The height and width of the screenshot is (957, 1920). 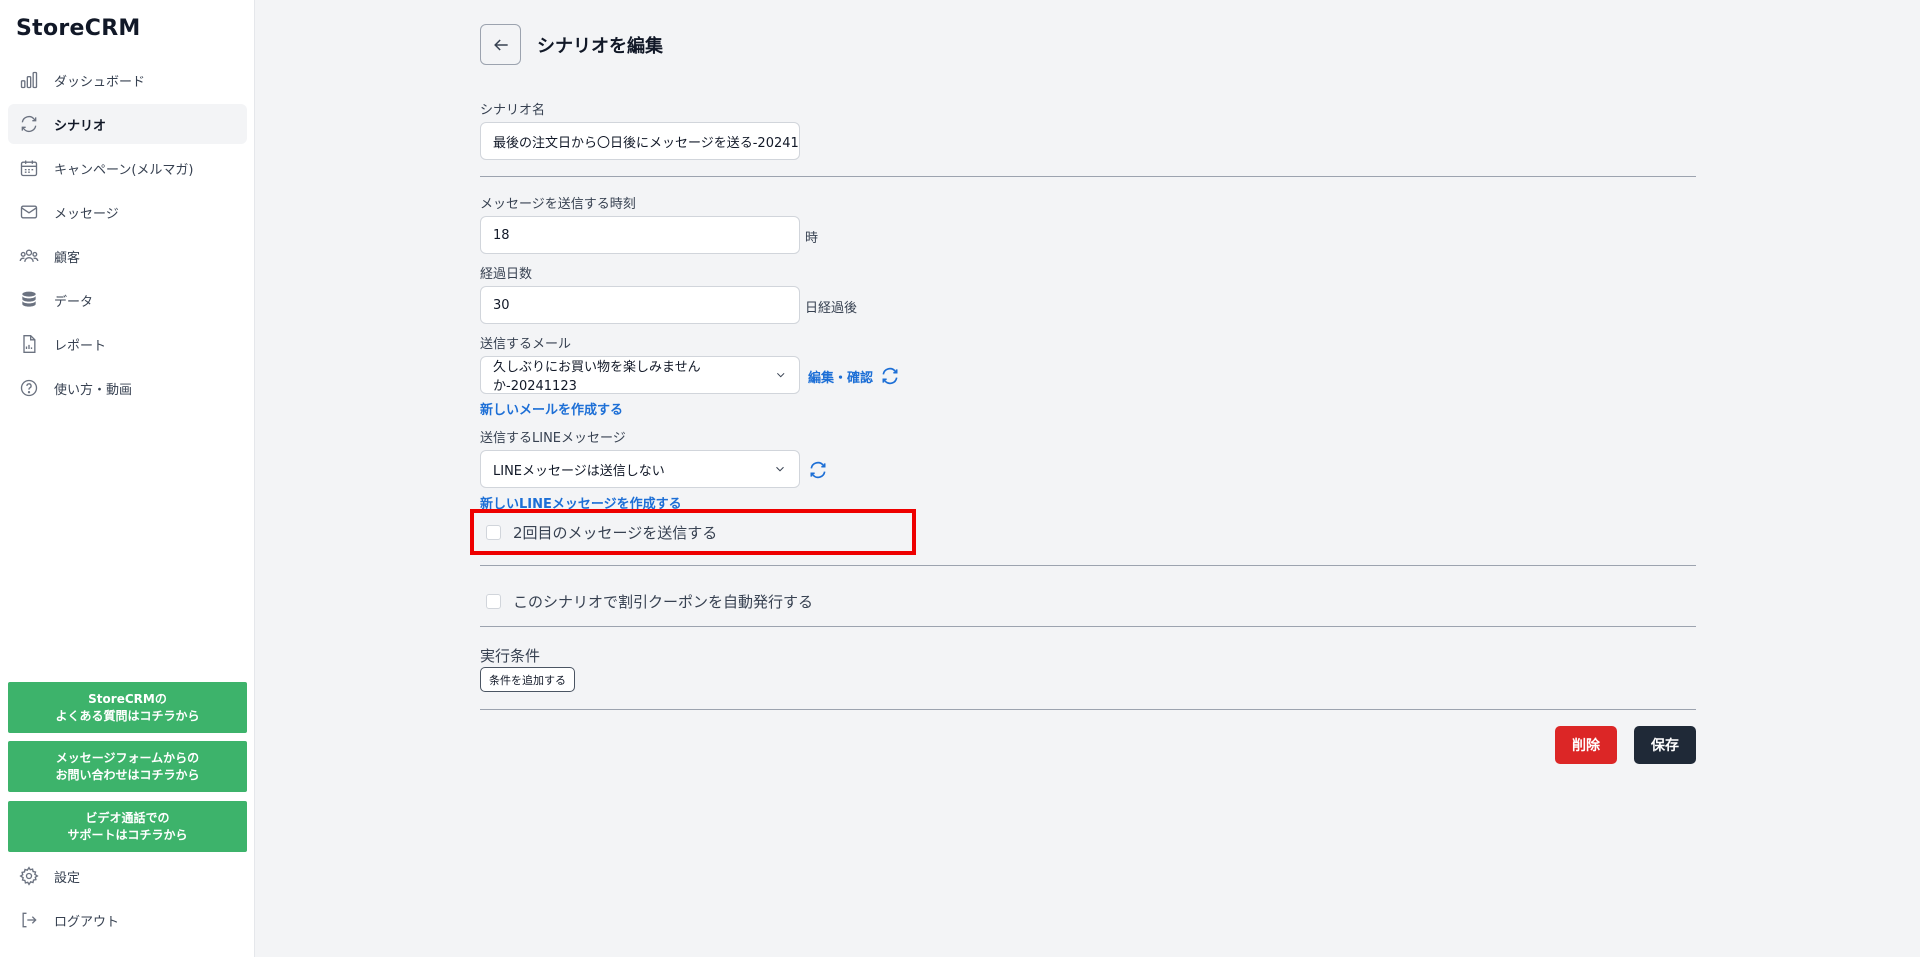 I want to click on sidebar-item-label: レポート, so click(x=80, y=346).